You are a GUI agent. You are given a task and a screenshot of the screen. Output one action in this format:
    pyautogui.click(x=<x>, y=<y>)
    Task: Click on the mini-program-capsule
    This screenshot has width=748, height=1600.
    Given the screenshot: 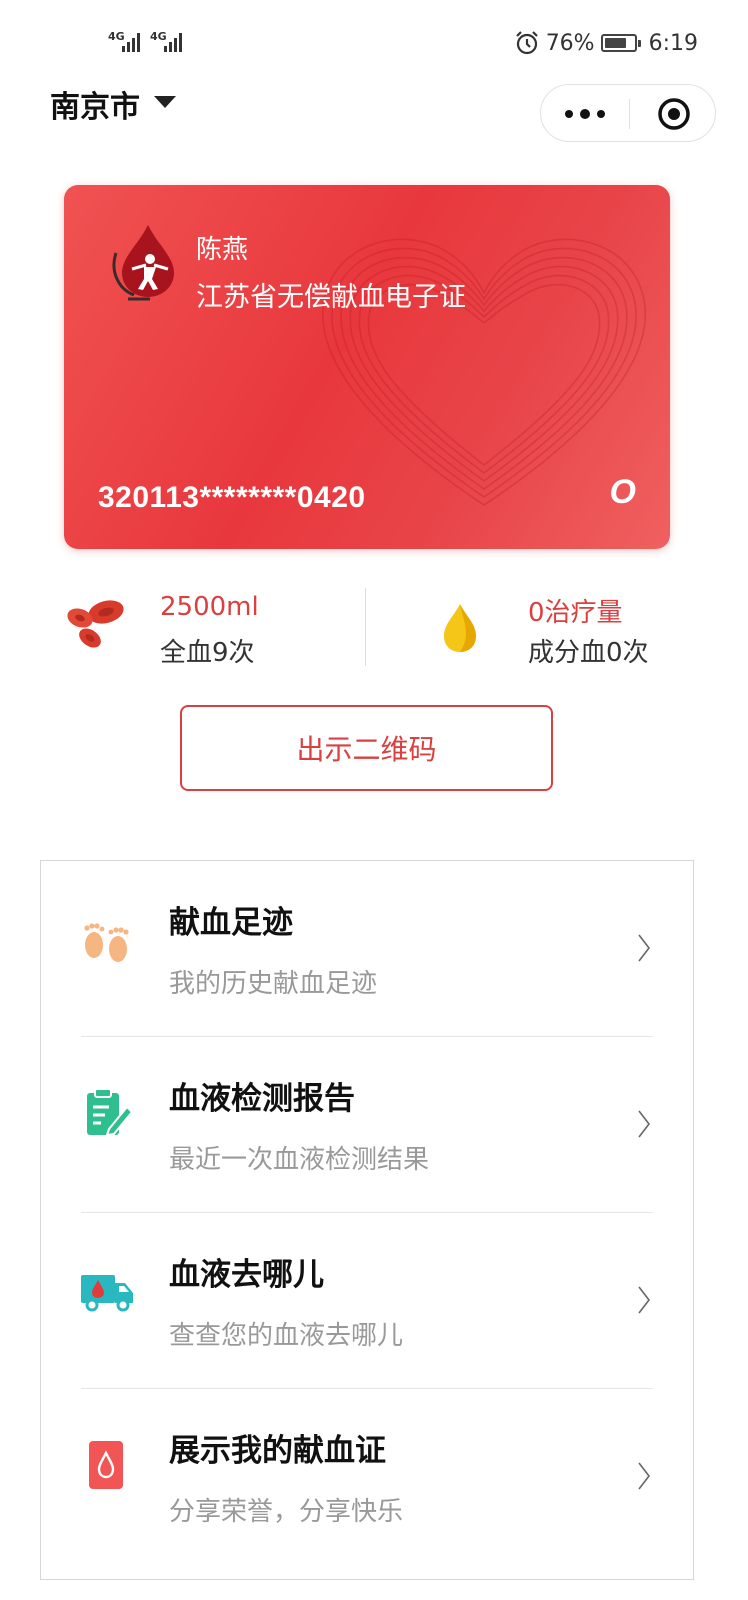 What is the action you would take?
    pyautogui.click(x=628, y=113)
    